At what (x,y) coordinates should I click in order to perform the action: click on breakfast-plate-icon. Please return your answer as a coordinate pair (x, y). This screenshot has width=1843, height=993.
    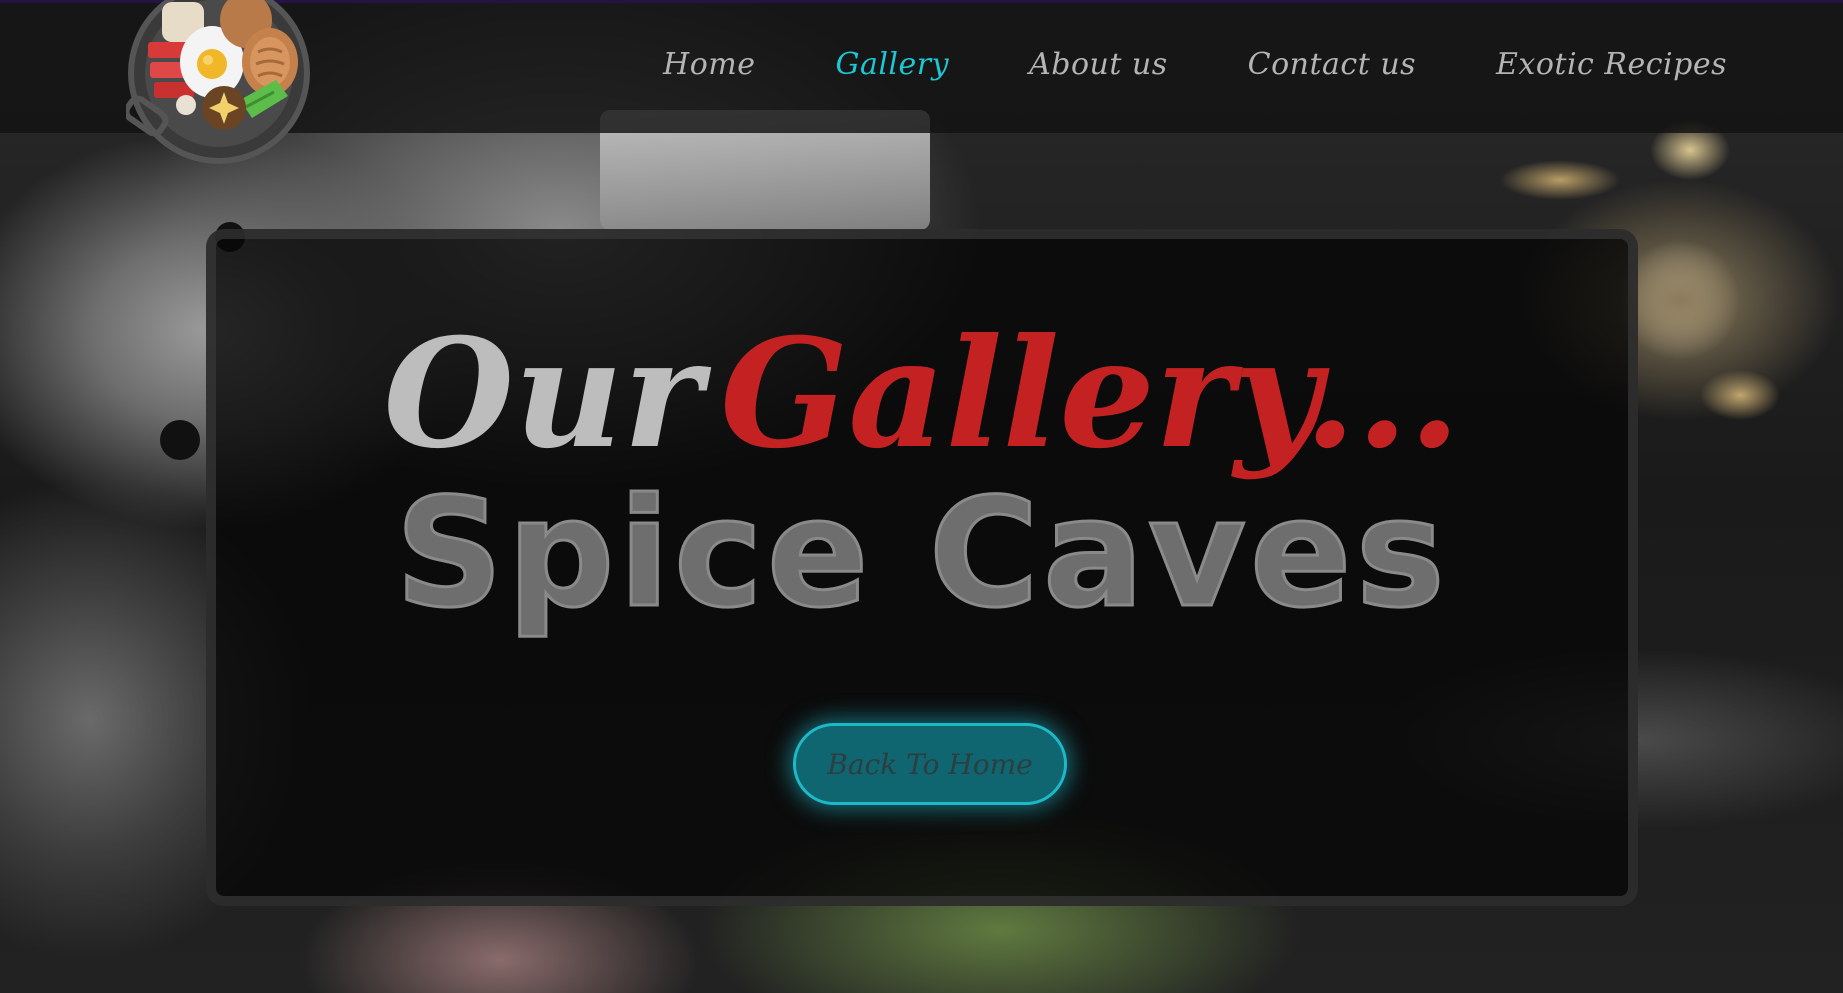
    Looking at the image, I should click on (216, 82).